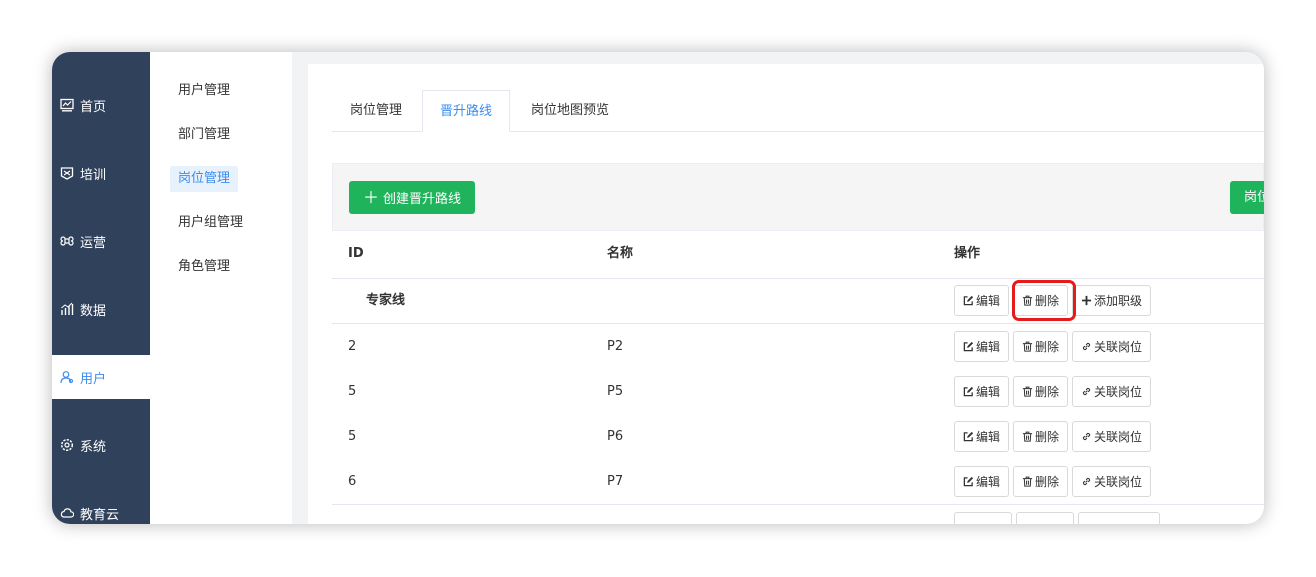 This screenshot has height=577, width=1316. I want to click on row-id: 2, so click(352, 346).